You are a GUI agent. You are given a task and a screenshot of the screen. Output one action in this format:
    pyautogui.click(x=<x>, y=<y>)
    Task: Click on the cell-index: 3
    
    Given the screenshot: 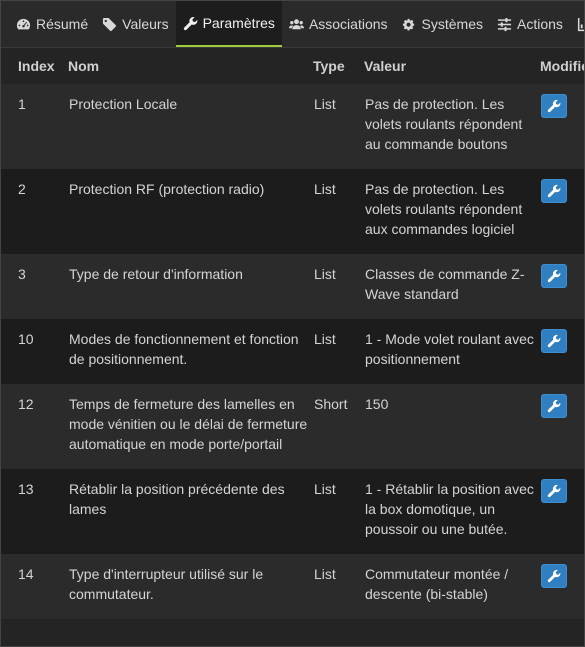 What is the action you would take?
    pyautogui.click(x=34, y=286)
    